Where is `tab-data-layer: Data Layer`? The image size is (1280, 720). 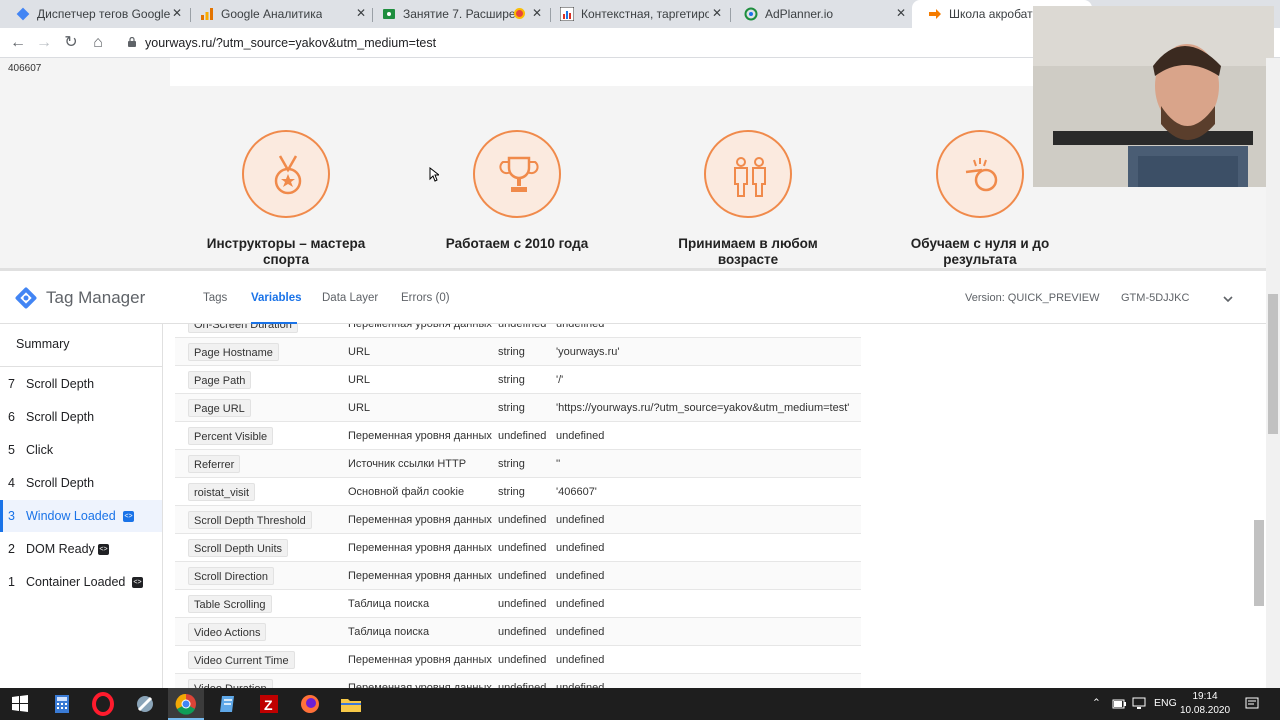
tab-data-layer: Data Layer is located at coordinates (350, 298).